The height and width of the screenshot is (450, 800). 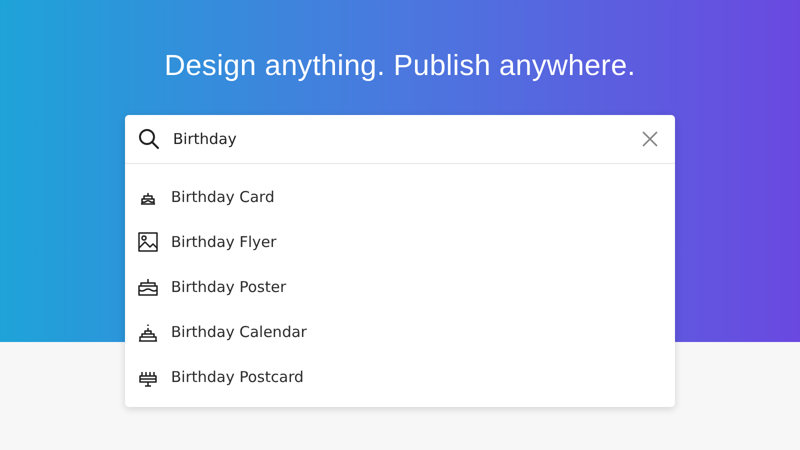 I want to click on suggestion-item: Birthday Flyer, so click(x=400, y=241).